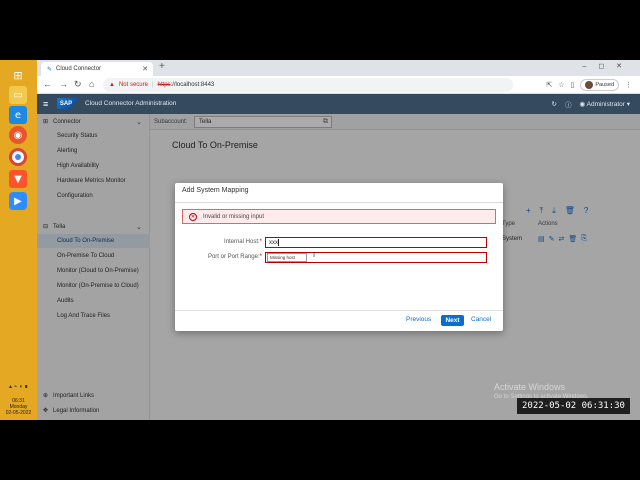 The width and height of the screenshot is (640, 480). What do you see at coordinates (18, 115) in the screenshot?
I see `internet-explorer-icon: e` at bounding box center [18, 115].